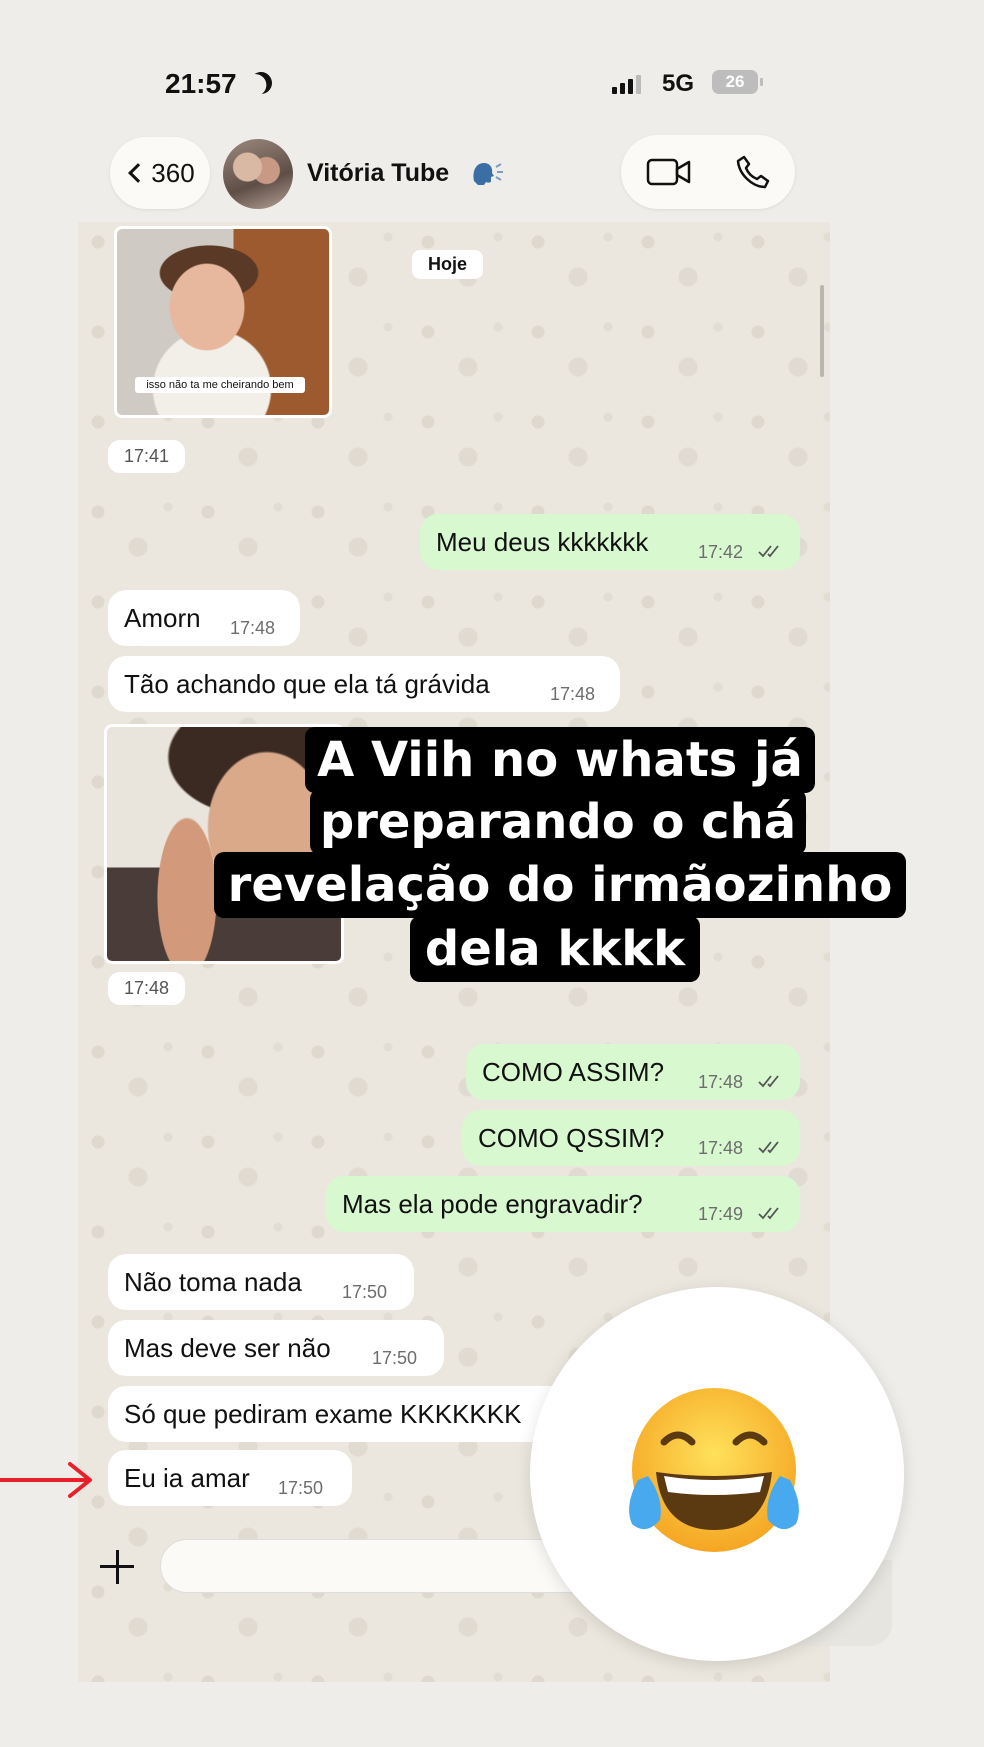 Image resolution: width=984 pixels, height=1747 pixels. I want to click on network-label: 5G, so click(678, 83).